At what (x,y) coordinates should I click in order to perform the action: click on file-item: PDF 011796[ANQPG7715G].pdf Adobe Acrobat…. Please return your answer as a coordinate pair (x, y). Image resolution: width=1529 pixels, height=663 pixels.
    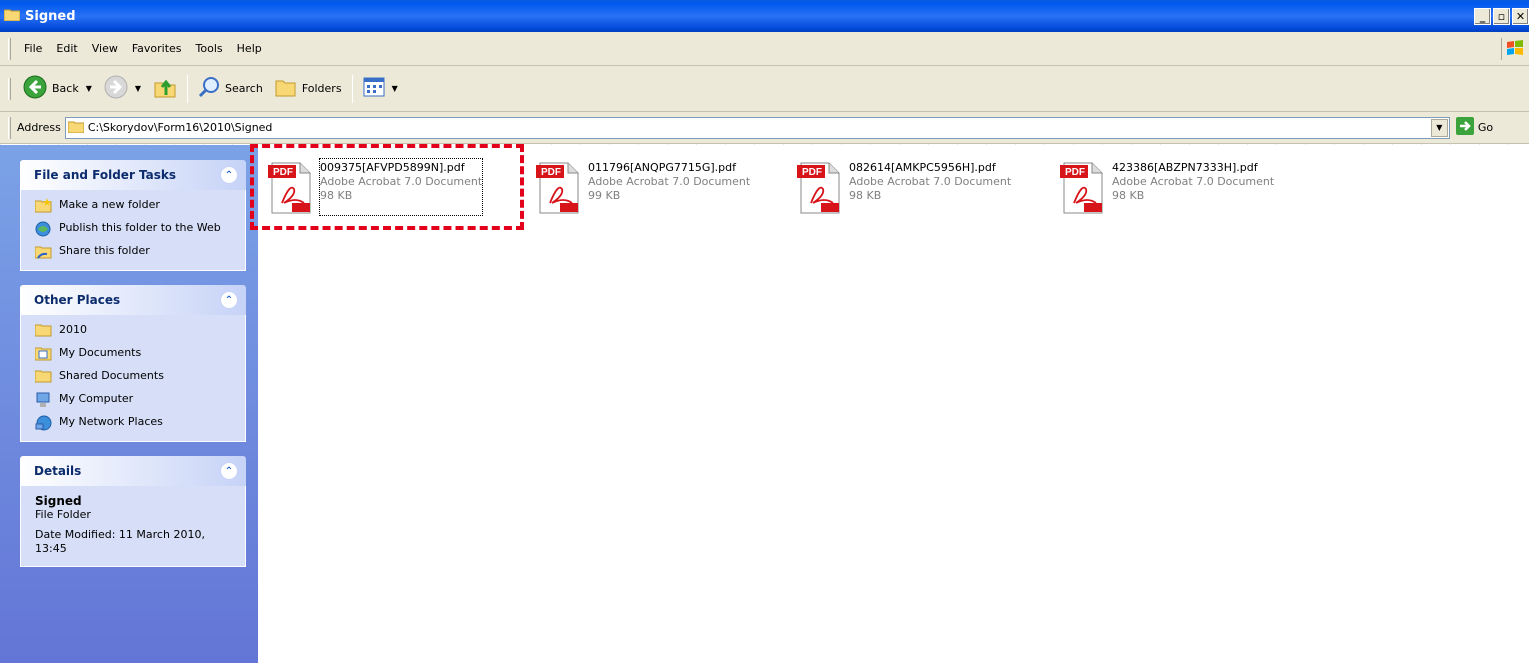
    Looking at the image, I should click on (659, 187).